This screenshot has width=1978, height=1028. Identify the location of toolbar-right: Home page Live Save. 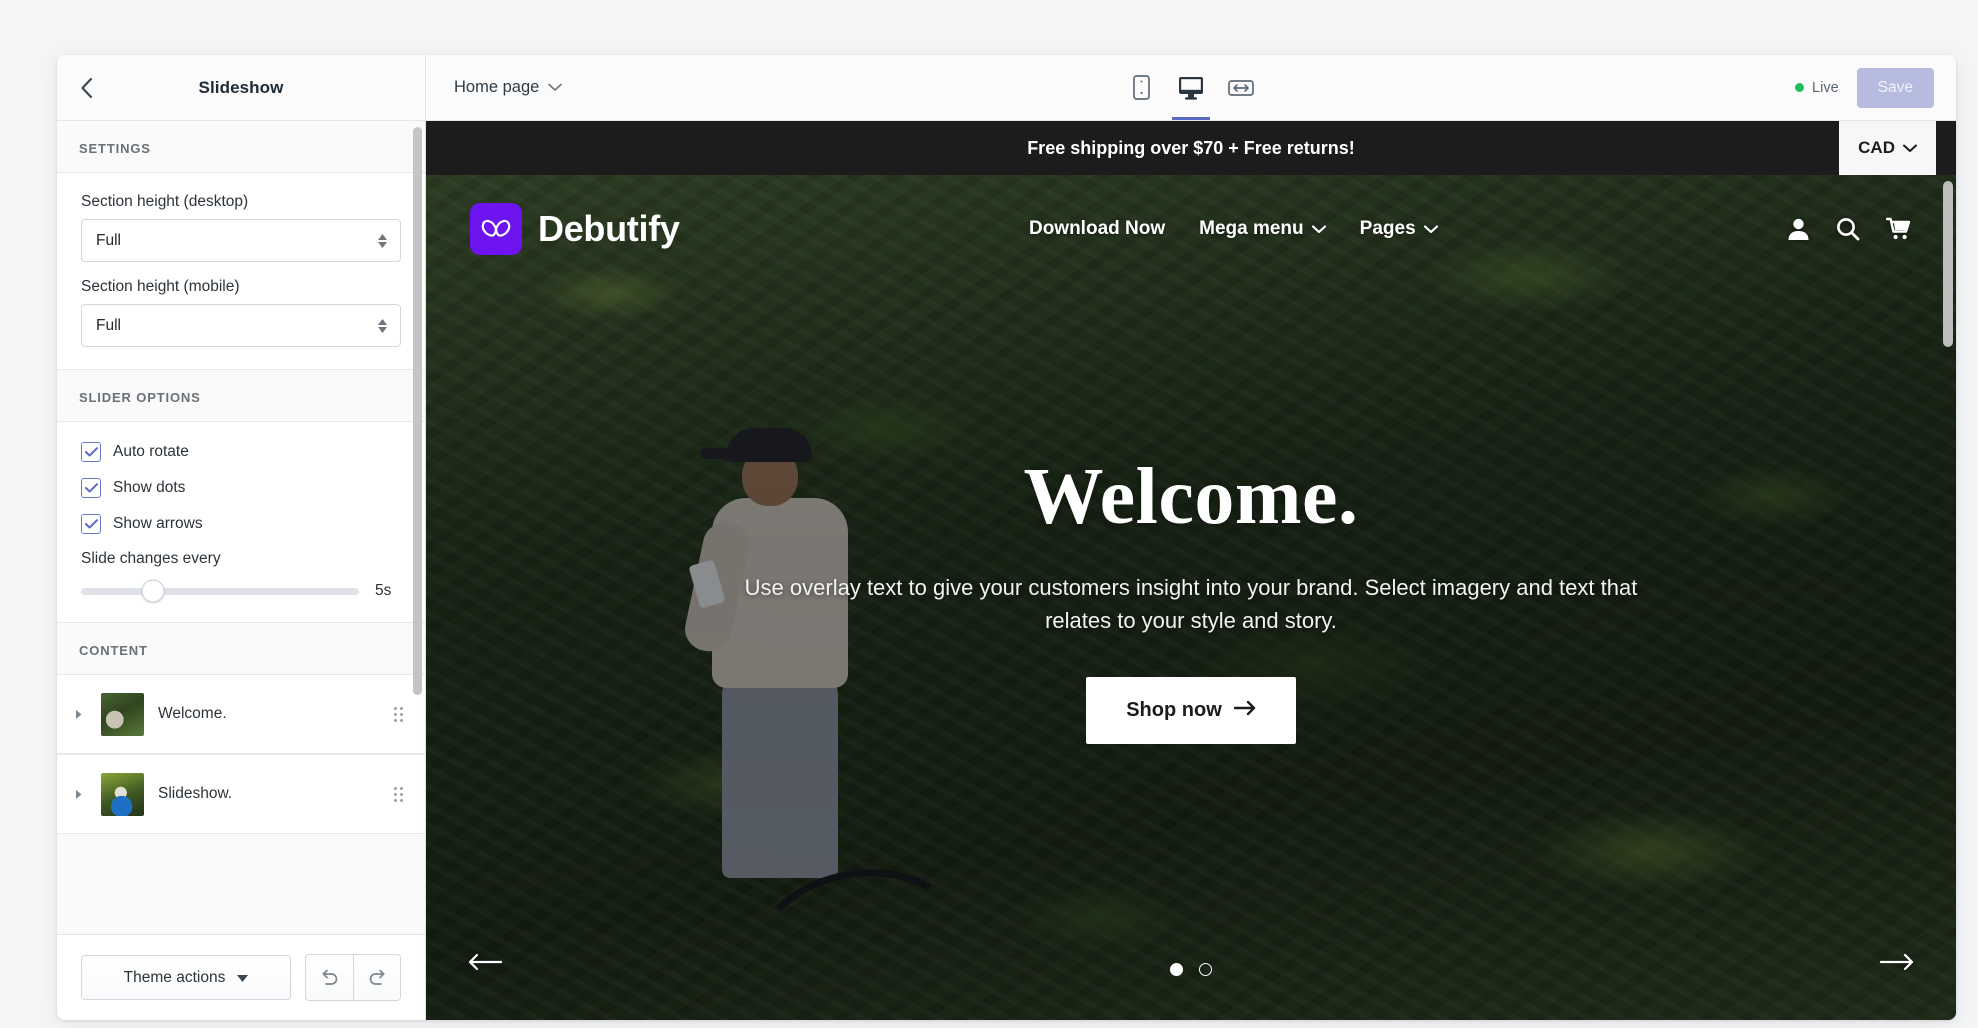
(1191, 87).